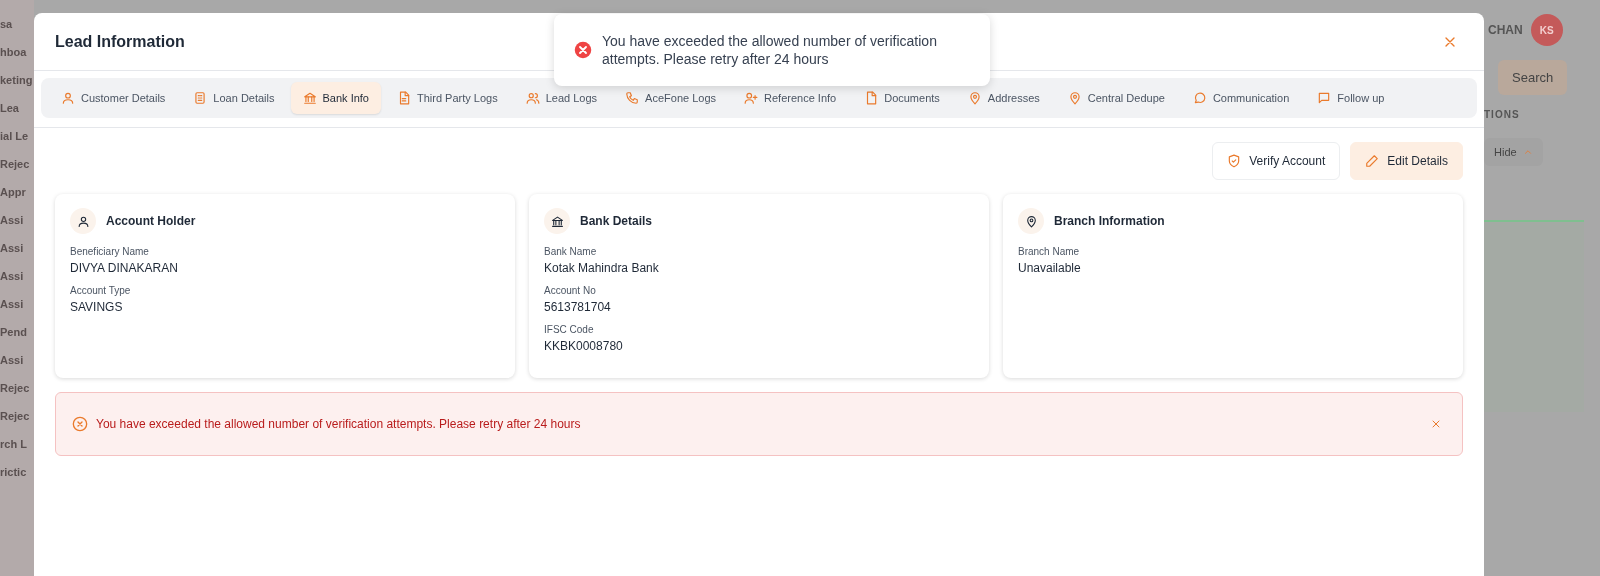 The image size is (1600, 576). I want to click on field-label: IFSC Code, so click(569, 329).